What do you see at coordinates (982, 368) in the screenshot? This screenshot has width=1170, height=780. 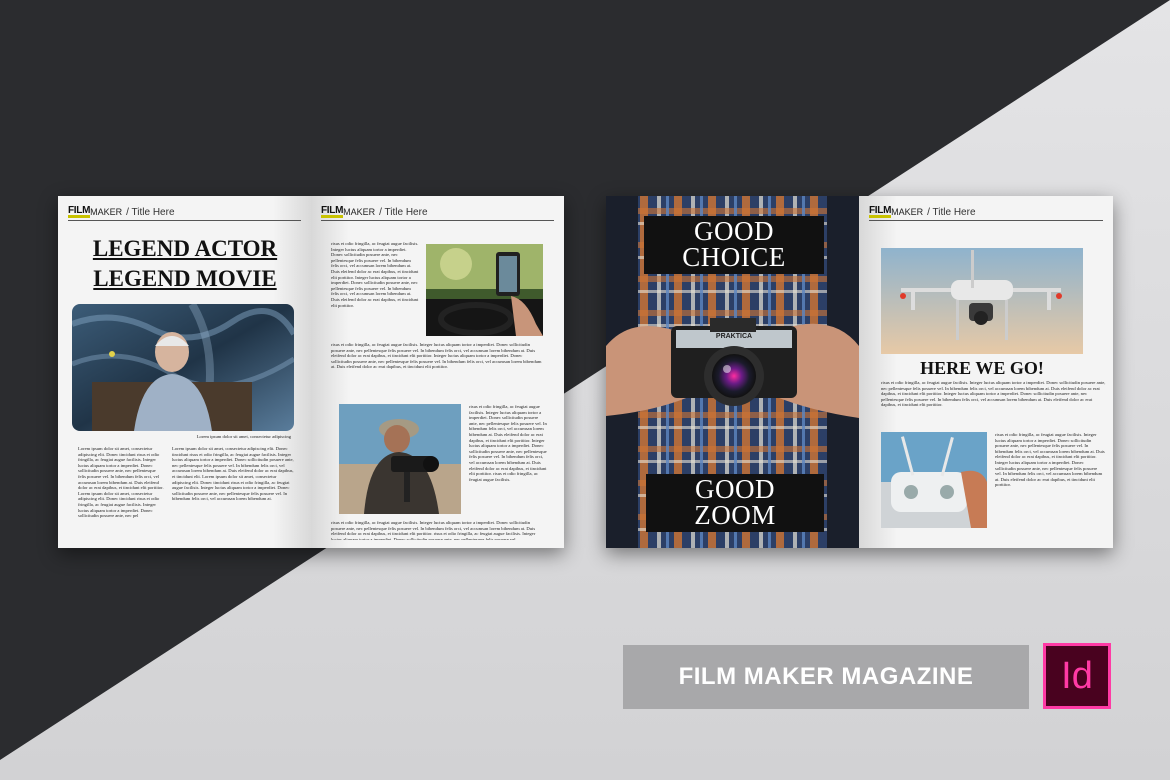 I see `headline-here-we-go: HERE WE GO!` at bounding box center [982, 368].